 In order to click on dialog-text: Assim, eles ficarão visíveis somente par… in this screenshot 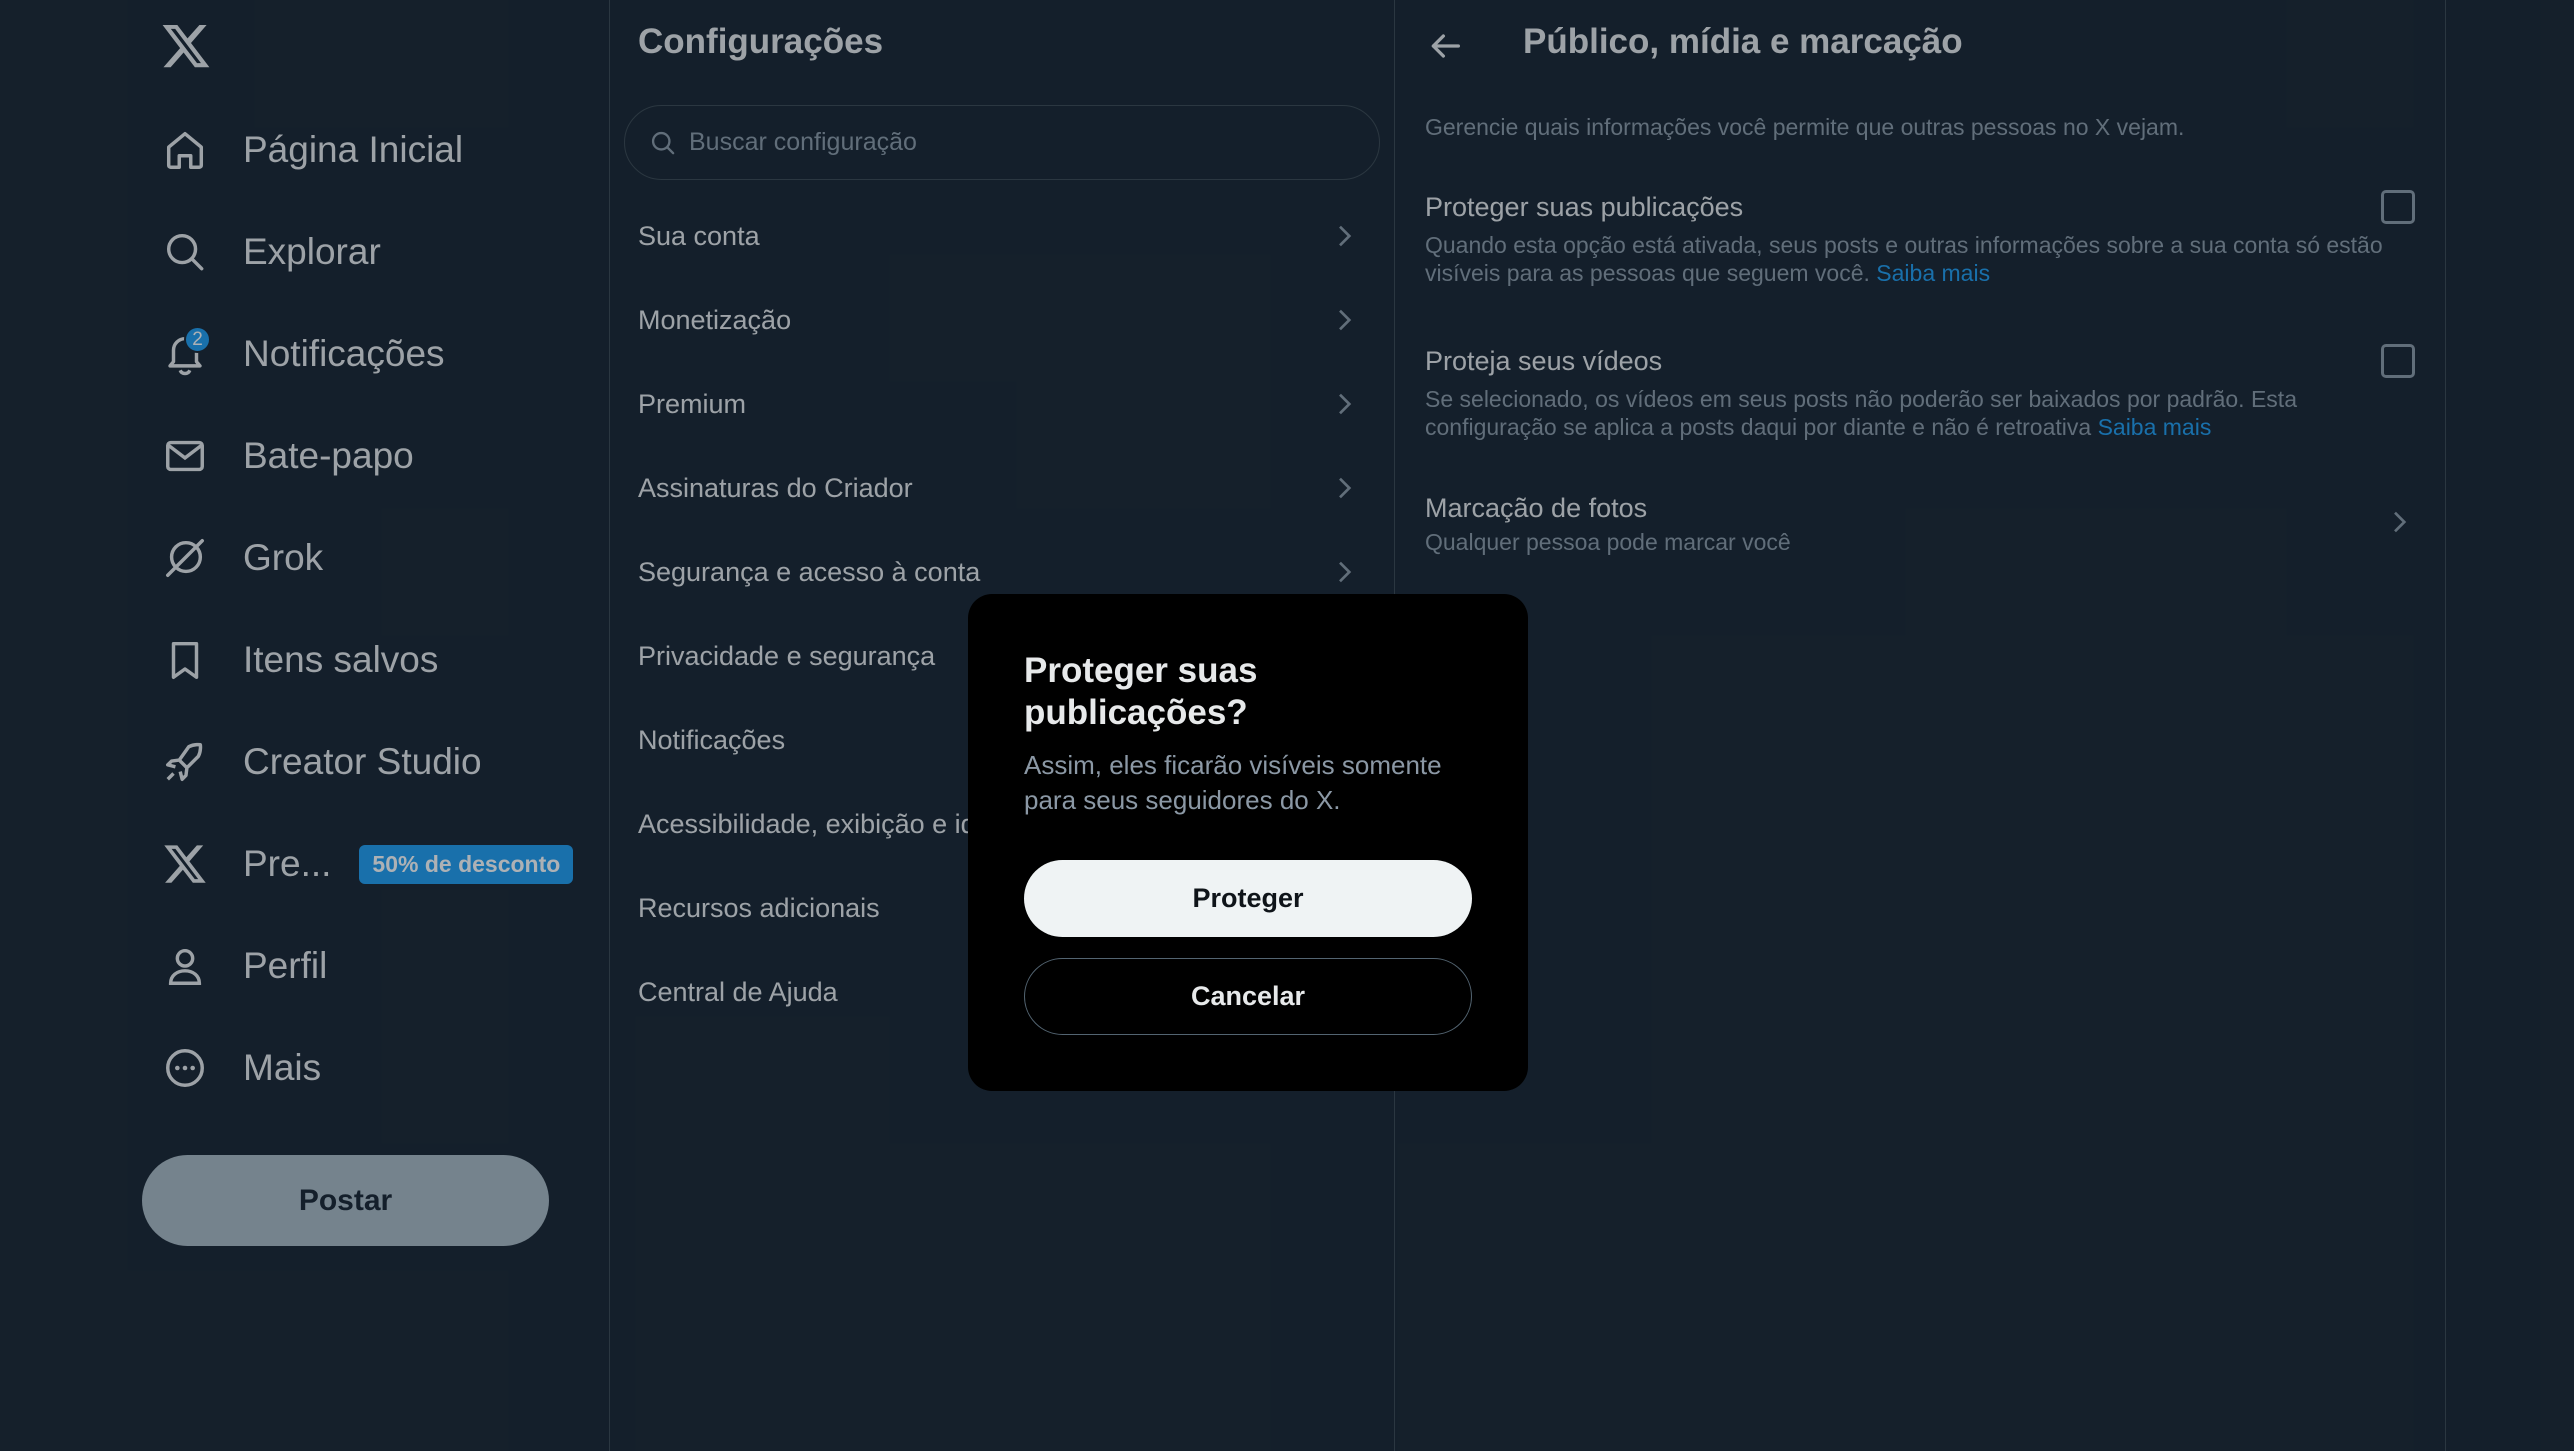, I will do `click(1233, 782)`.